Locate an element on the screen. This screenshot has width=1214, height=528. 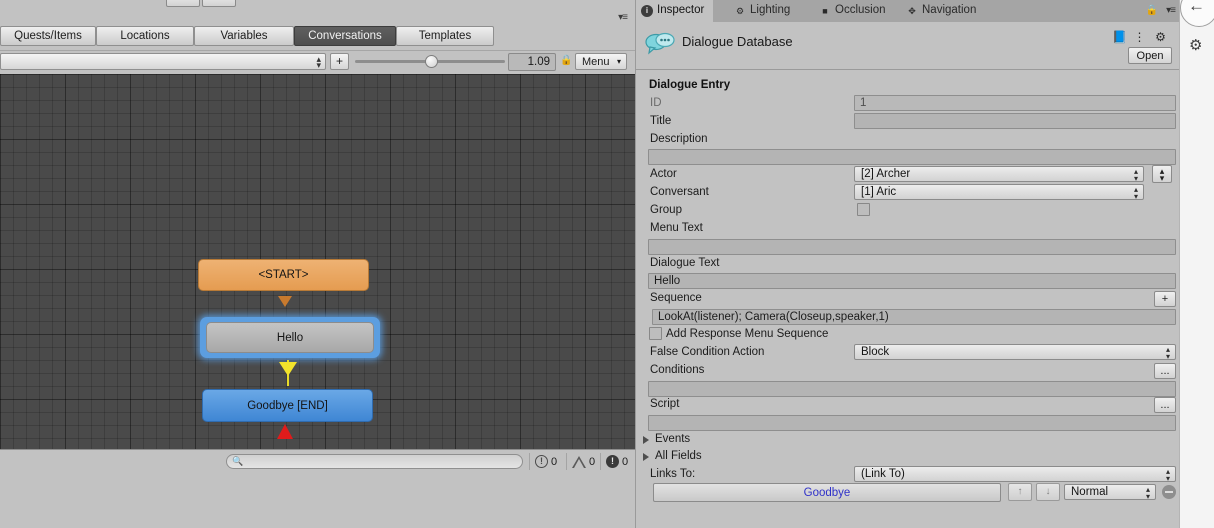
back-button: ← is located at coordinates (1197, 13).